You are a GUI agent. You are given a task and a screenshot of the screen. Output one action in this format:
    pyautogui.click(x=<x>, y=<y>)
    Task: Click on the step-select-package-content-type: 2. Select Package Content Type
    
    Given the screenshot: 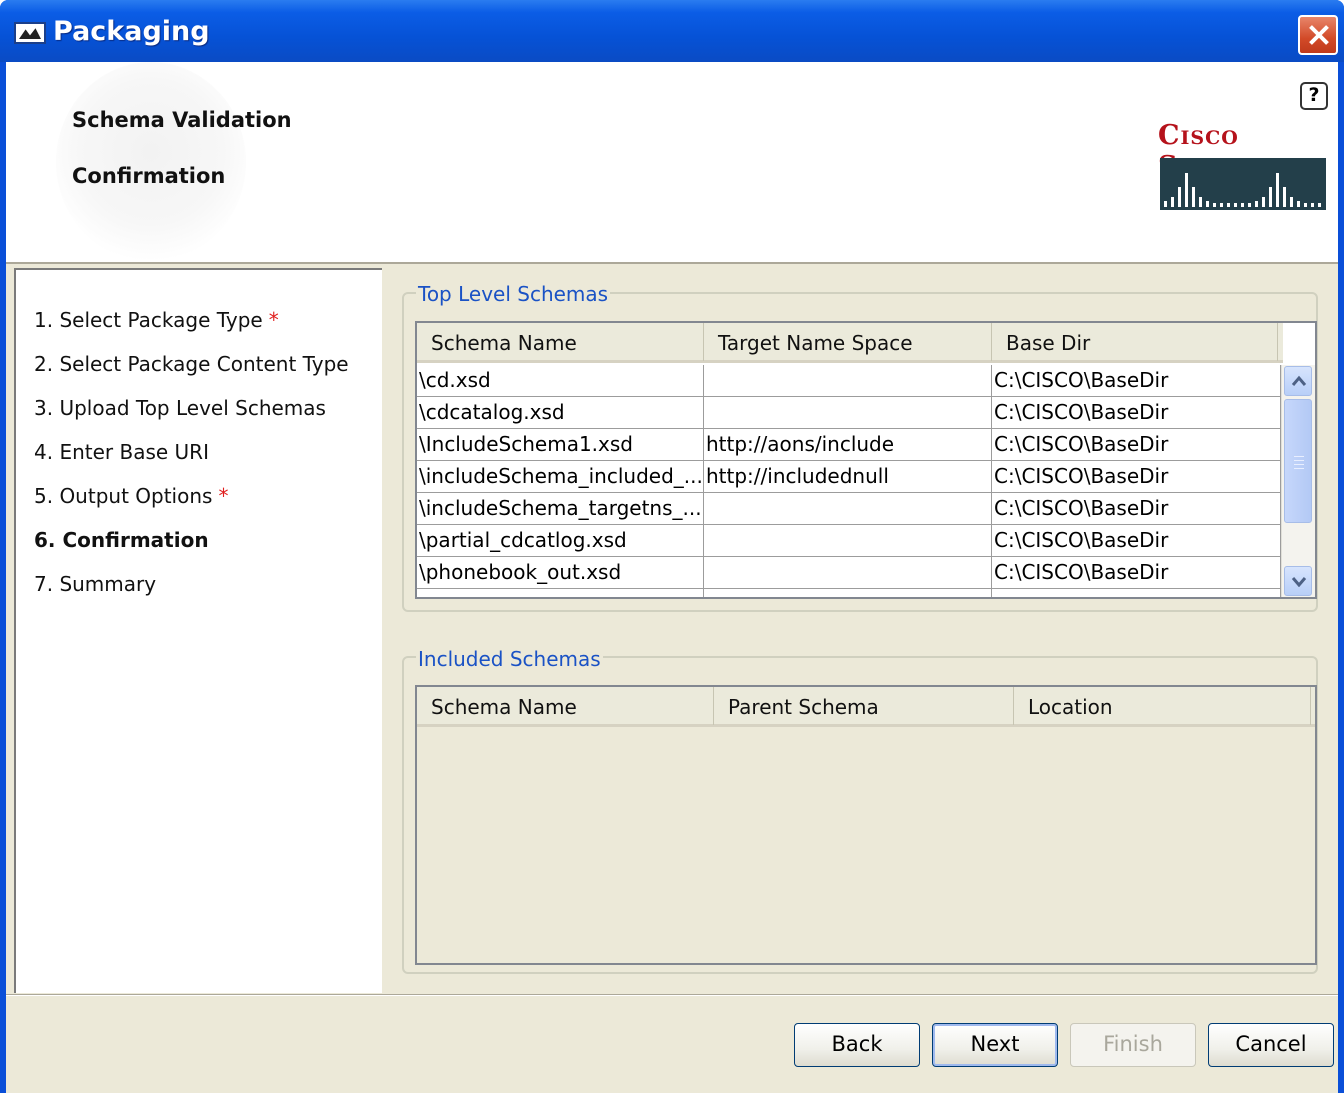 What is the action you would take?
    pyautogui.click(x=191, y=364)
    